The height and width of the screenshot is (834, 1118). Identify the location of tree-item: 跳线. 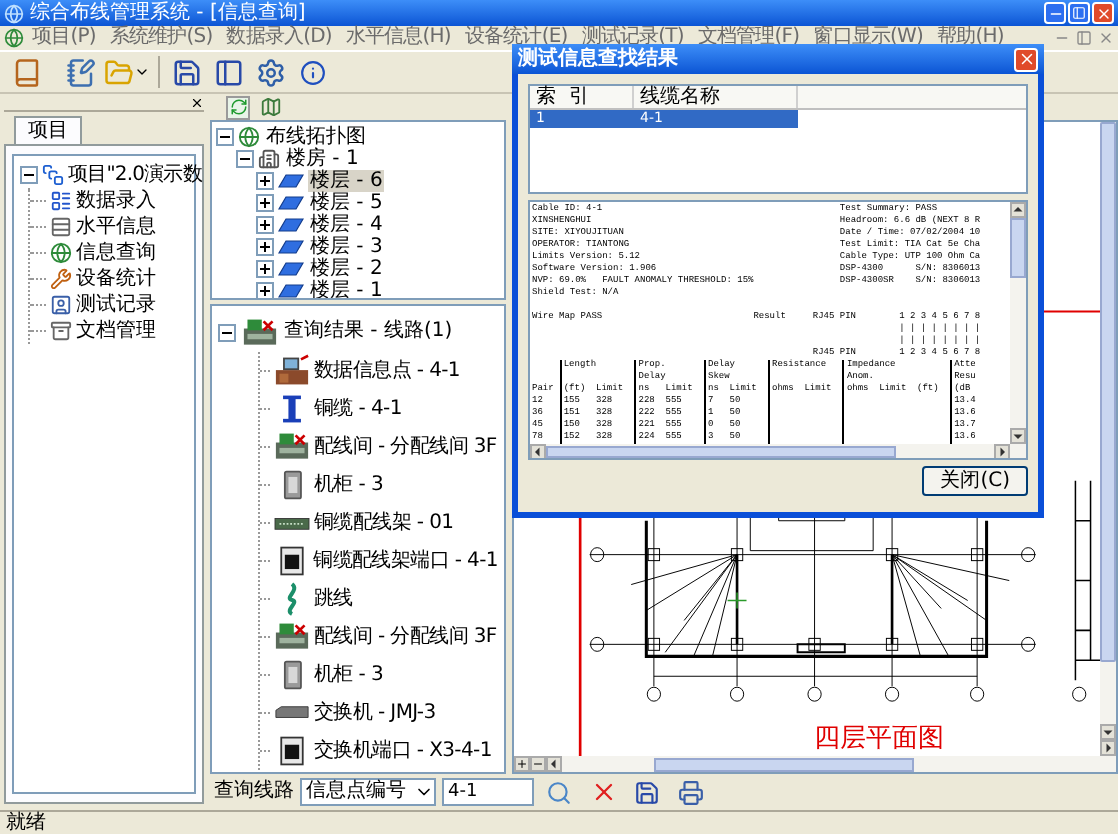
(333, 599).